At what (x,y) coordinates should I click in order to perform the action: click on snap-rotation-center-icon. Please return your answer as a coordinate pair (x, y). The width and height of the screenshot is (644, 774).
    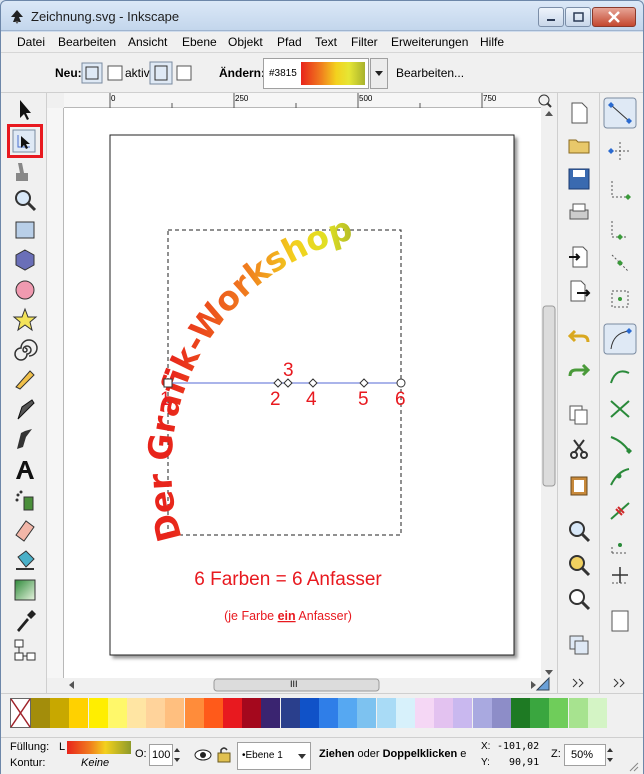
    Looking at the image, I should click on (620, 575).